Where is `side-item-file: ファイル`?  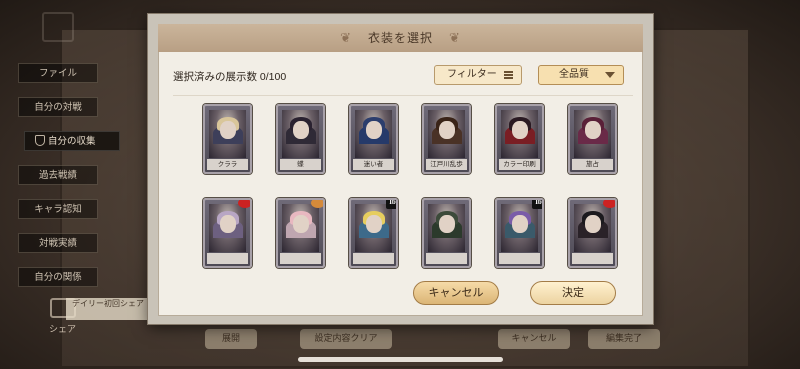 side-item-file: ファイル is located at coordinates (58, 73).